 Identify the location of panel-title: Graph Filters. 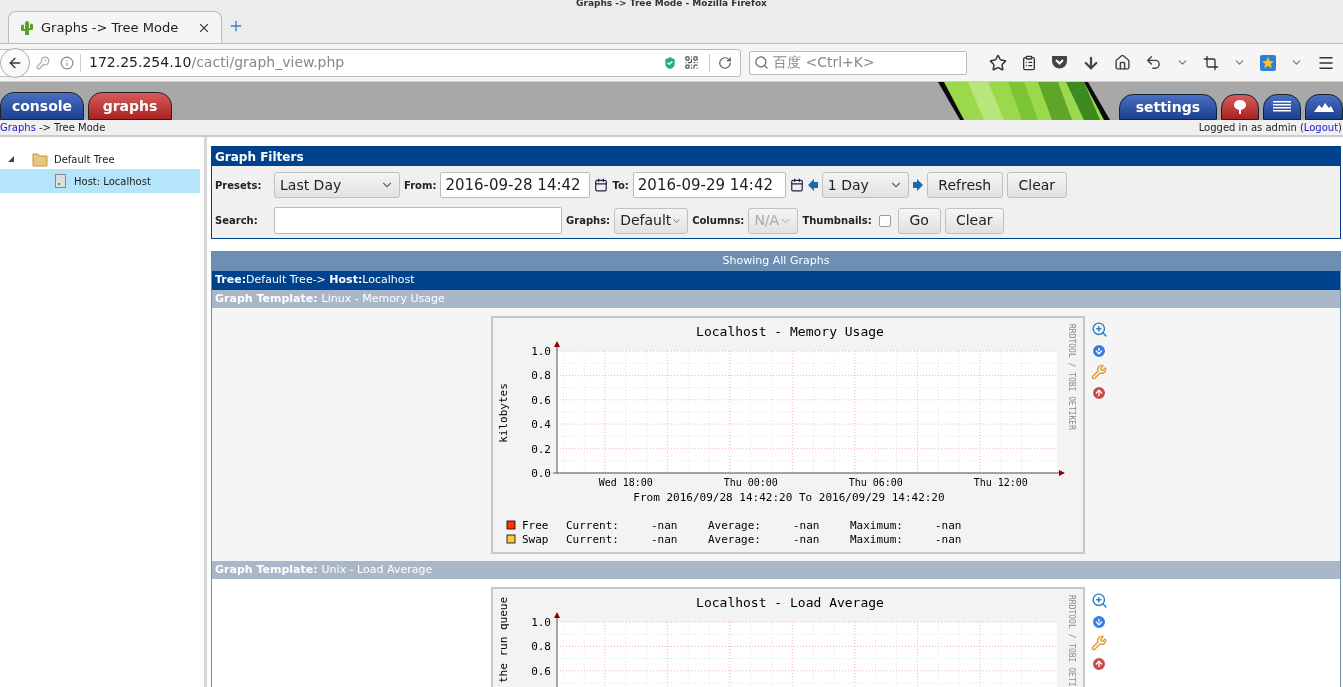
(776, 156).